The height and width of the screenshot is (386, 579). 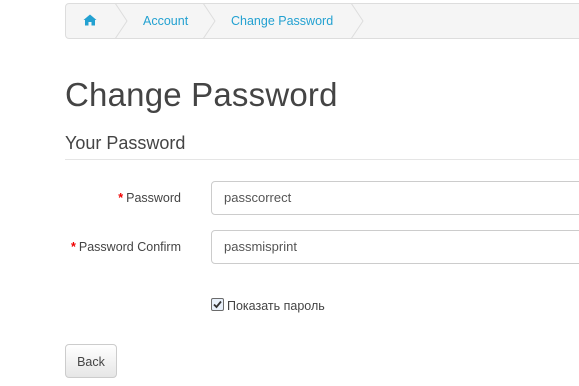 I want to click on back-button: Back, so click(x=91, y=361).